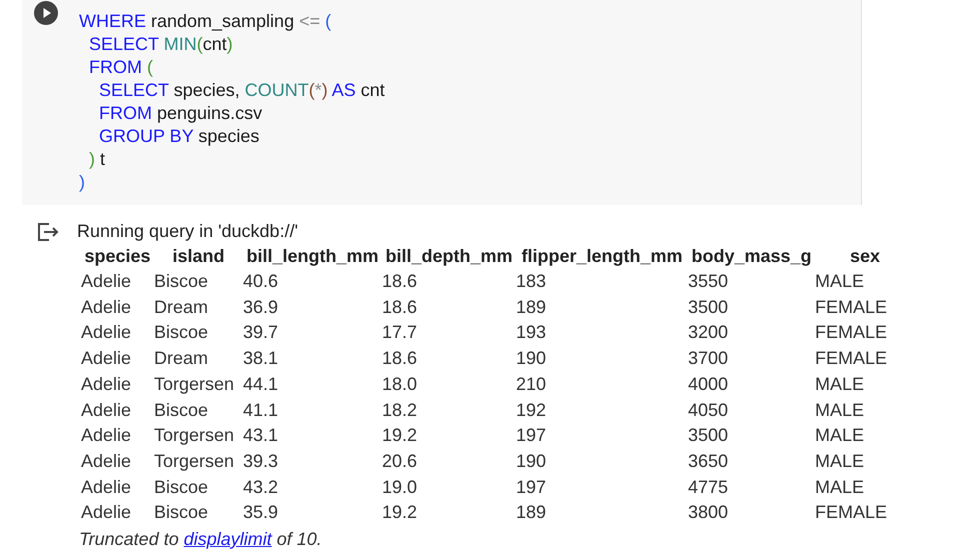 The width and height of the screenshot is (960, 556). I want to click on table-cell-text: 43.2, so click(261, 487).